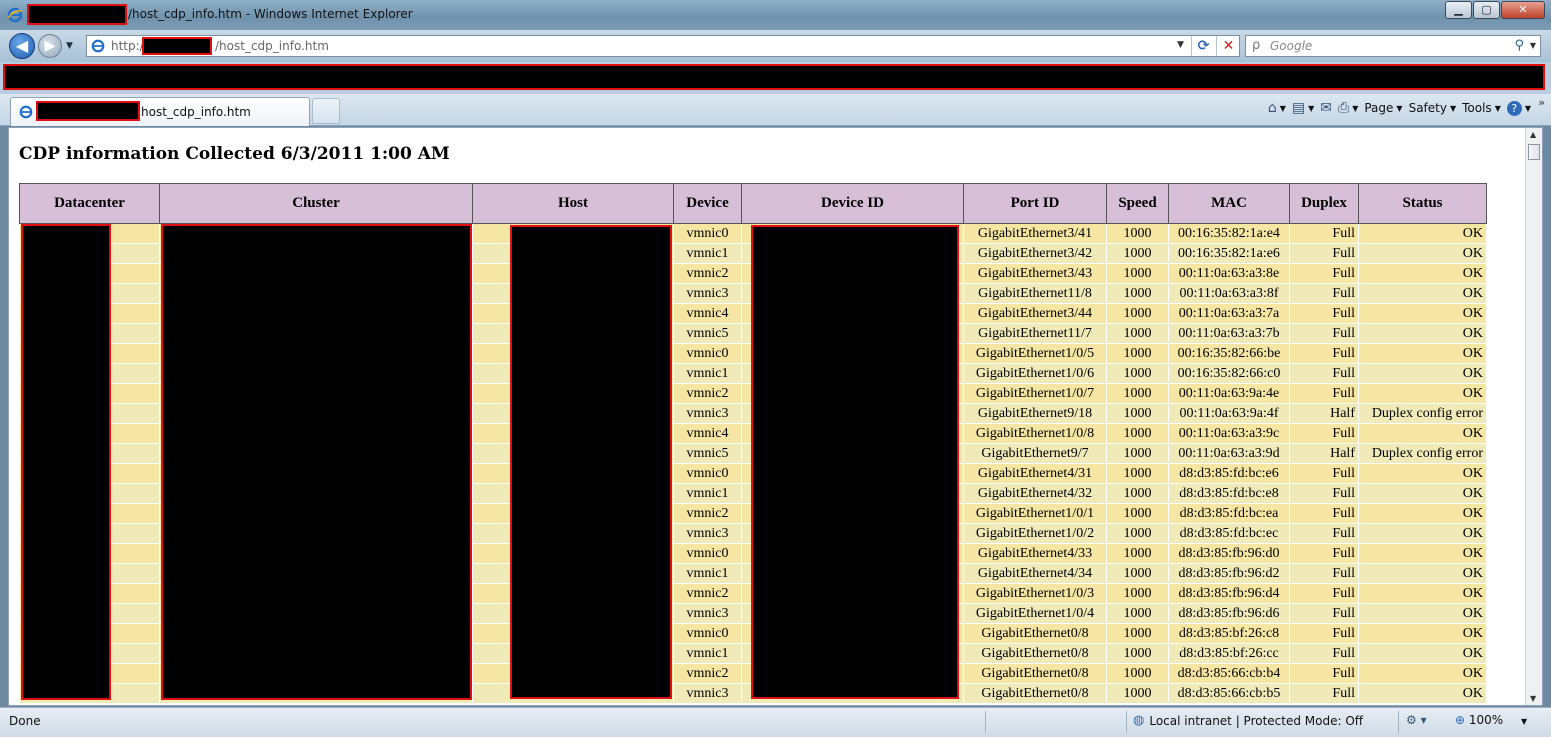 This screenshot has height=737, width=1551. Describe the element at coordinates (1035, 373) in the screenshot. I see `cell-port-id: GigabitEthernet1/0/6` at that location.